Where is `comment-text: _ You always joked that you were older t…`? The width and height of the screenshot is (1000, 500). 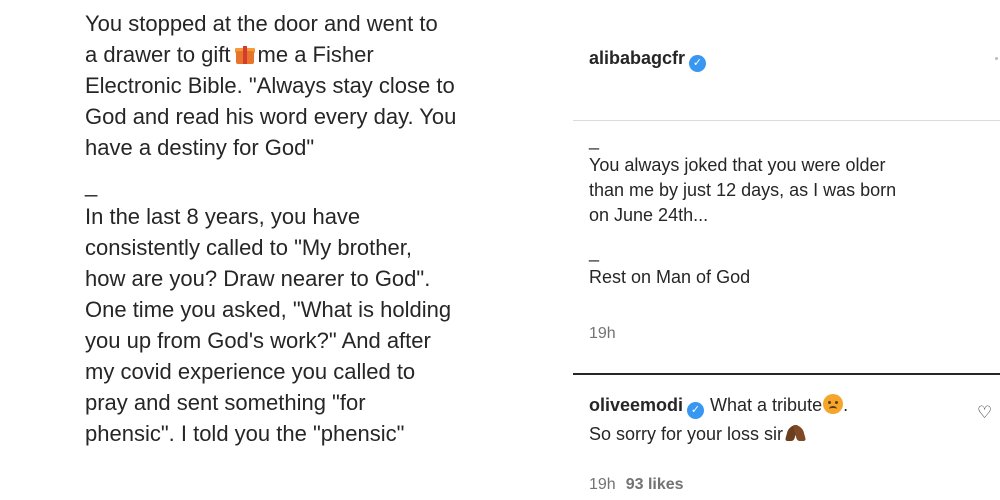
comment-text: _ You always joked that you were older t… is located at coordinates (794, 209).